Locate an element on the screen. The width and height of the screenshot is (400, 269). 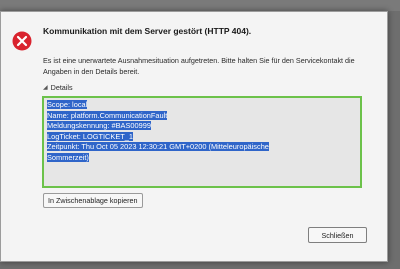
detail-line: Name: platform.CommunicationFault is located at coordinates (107, 115).